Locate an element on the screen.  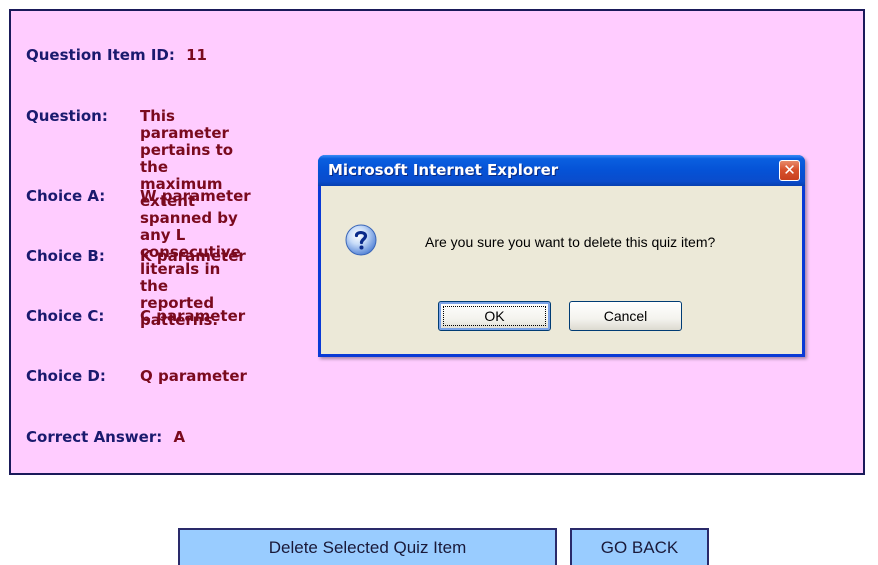
choice-b-row: Choice B: K parameter is located at coordinates (136, 256).